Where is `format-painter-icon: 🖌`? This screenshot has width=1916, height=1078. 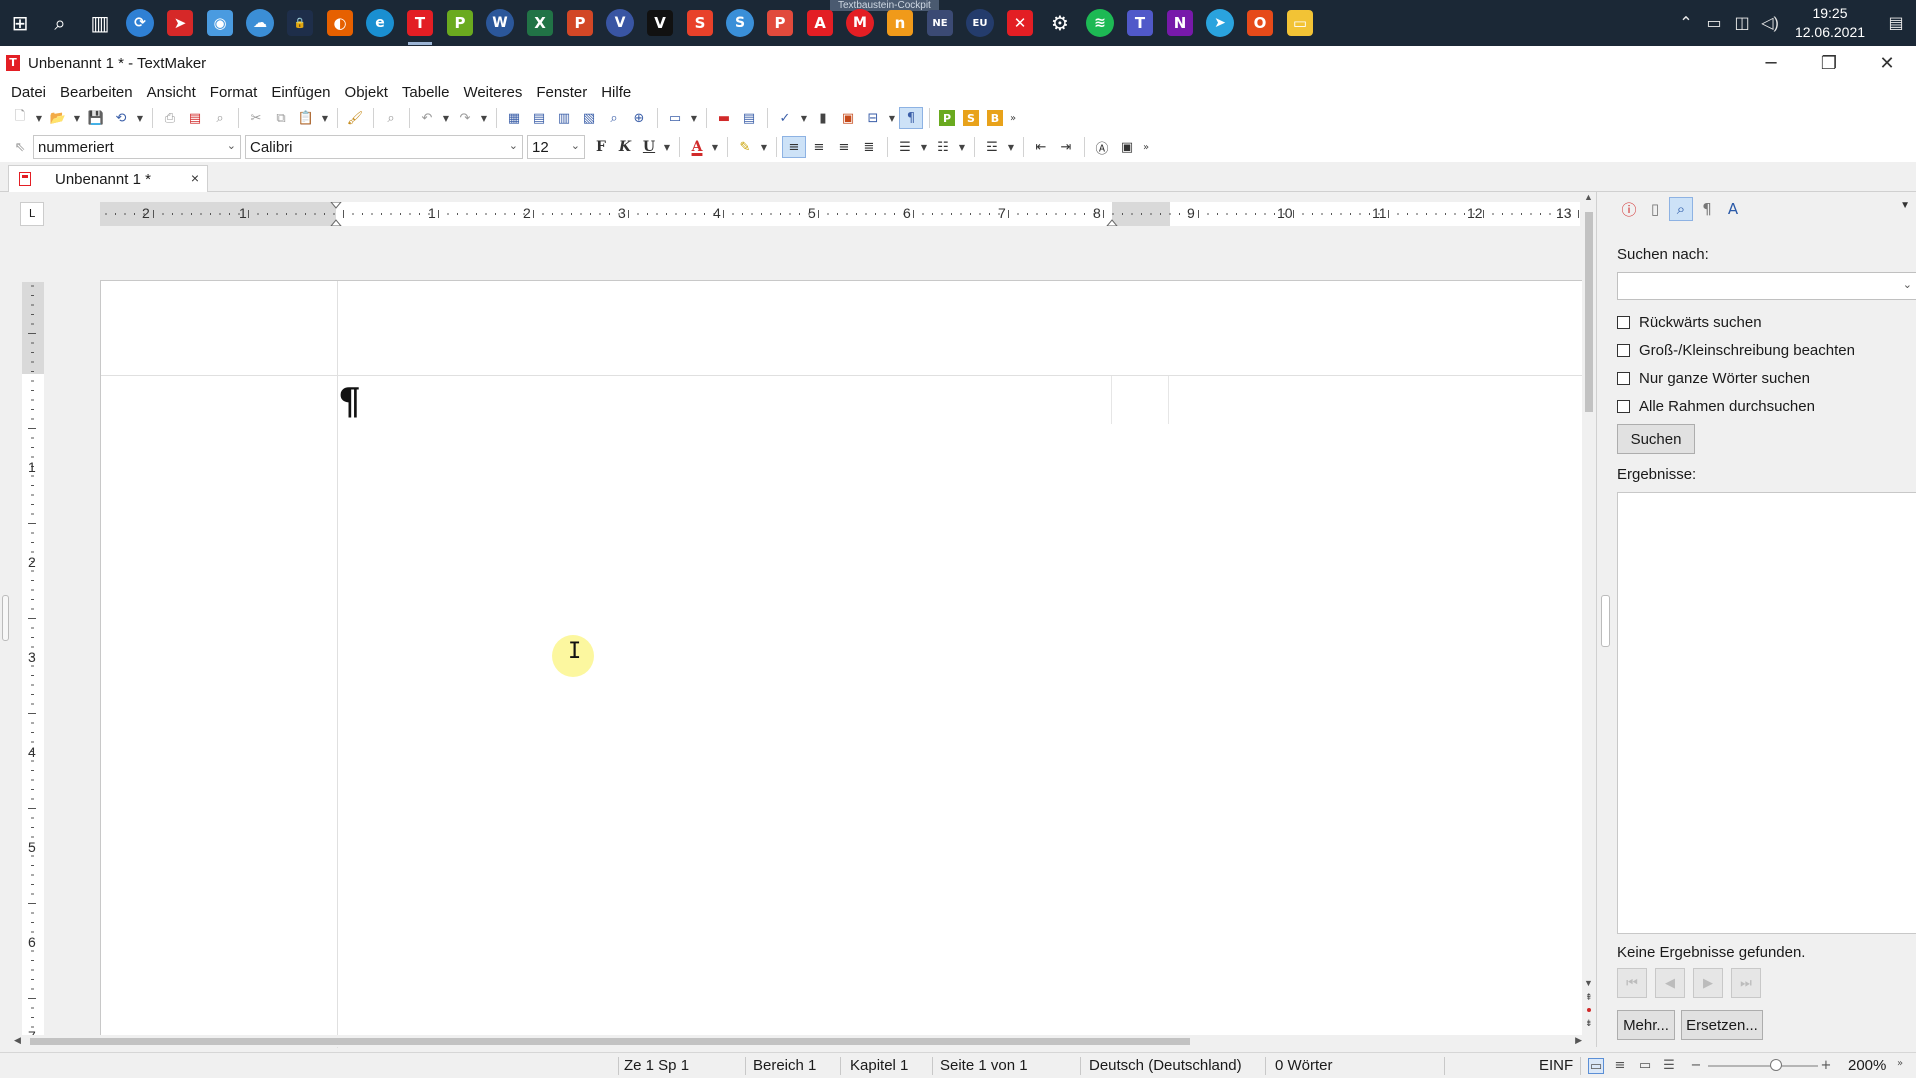
format-painter-icon: 🖌 is located at coordinates (355, 118).